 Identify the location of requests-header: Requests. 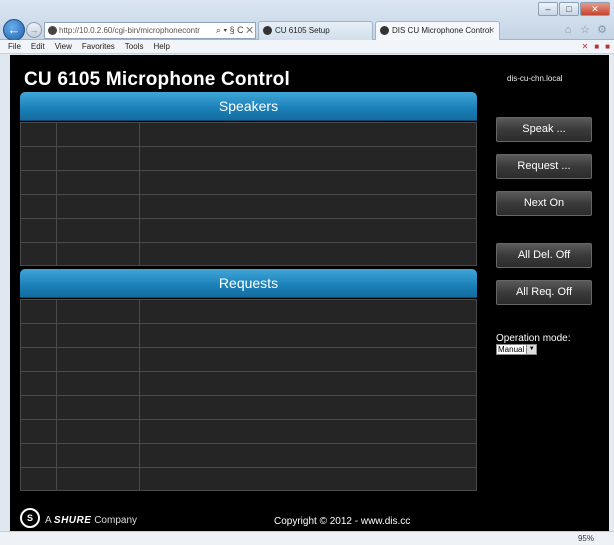
(248, 283).